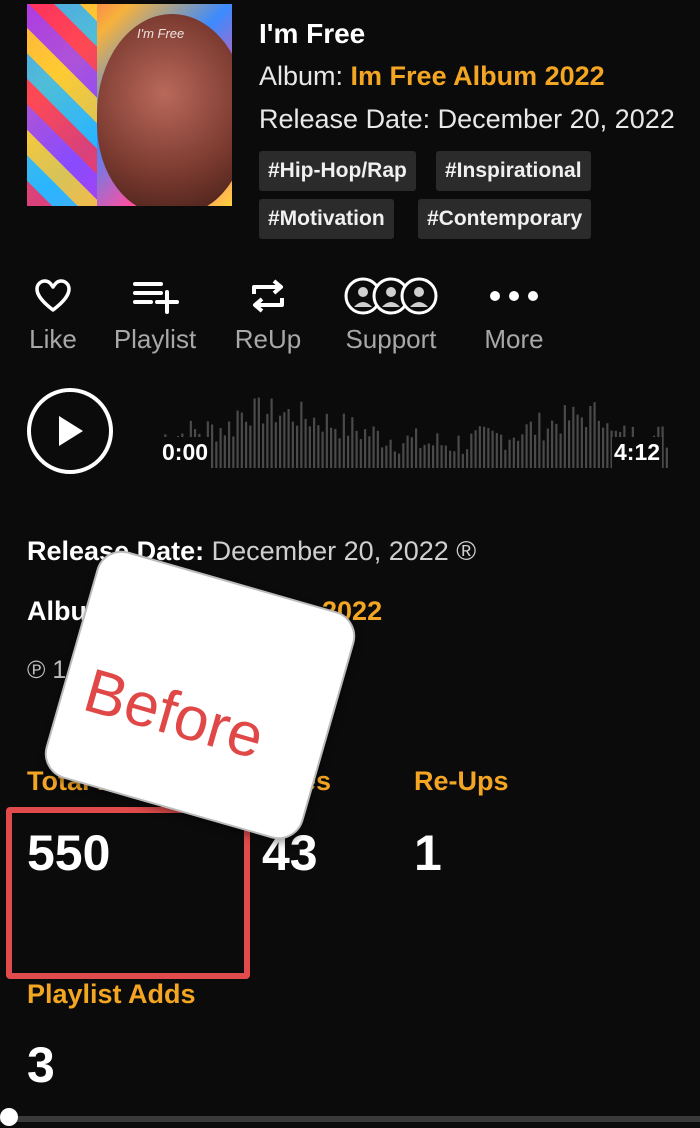  I want to click on support-button: Support, so click(391, 313).